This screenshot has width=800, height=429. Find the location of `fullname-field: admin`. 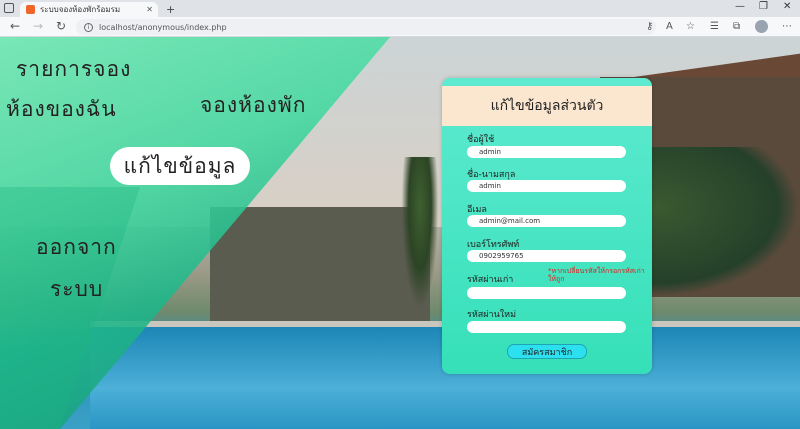

fullname-field: admin is located at coordinates (546, 186).